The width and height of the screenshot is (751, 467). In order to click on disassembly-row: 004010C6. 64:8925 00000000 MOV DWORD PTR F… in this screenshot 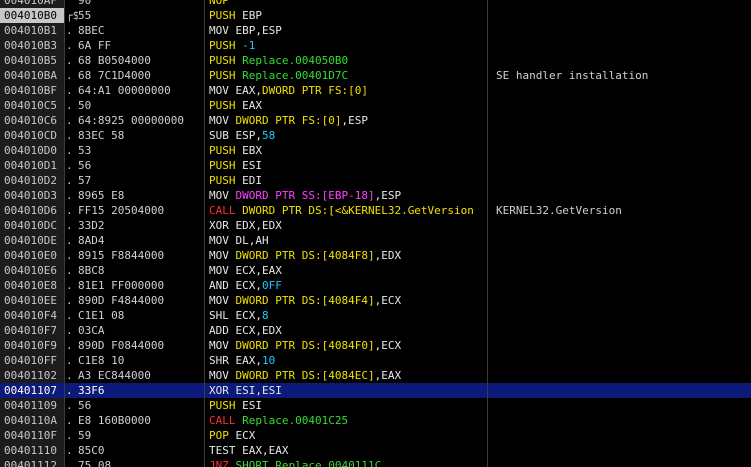, I will do `click(375, 120)`.